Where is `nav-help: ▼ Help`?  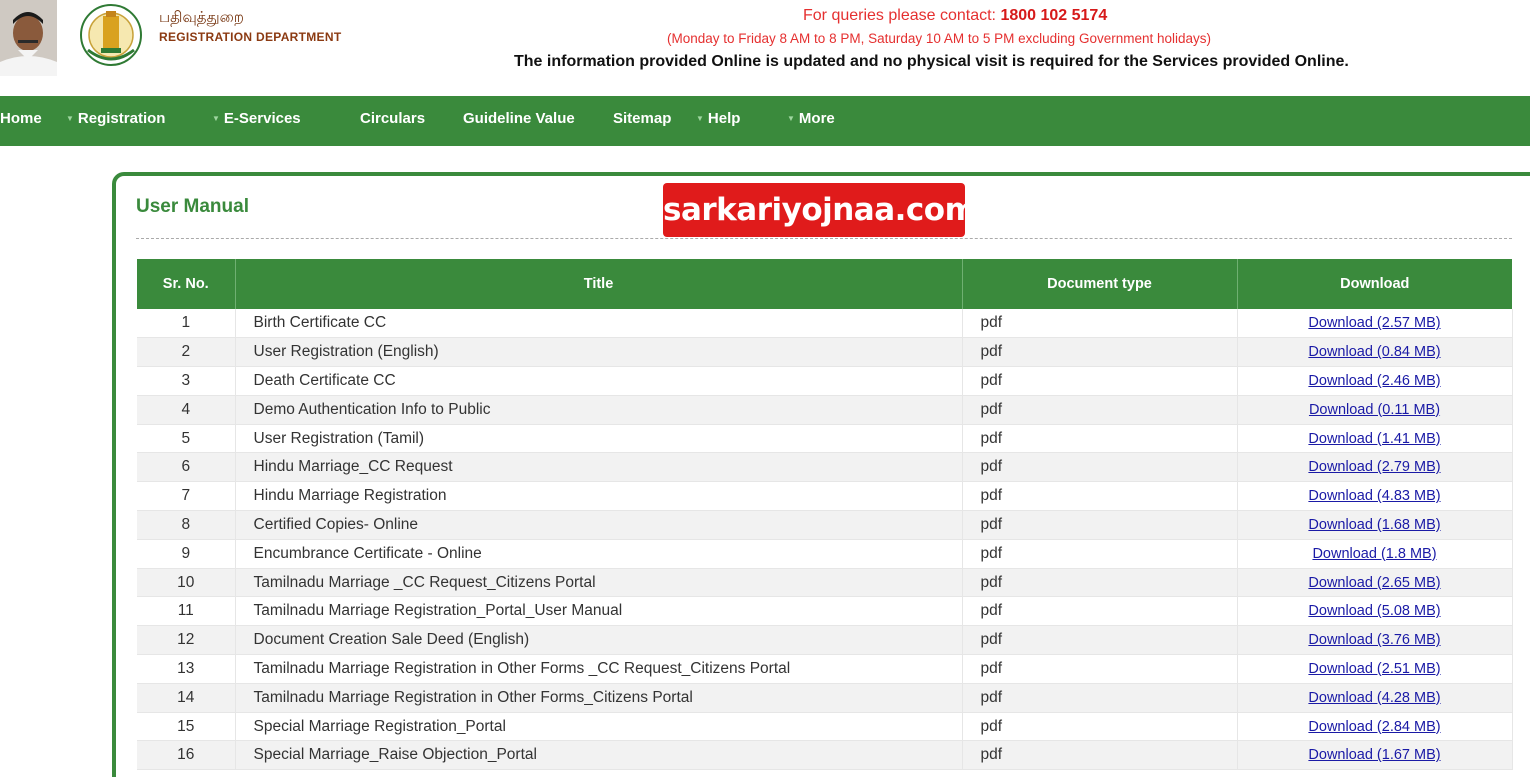 nav-help: ▼ Help is located at coordinates (718, 121).